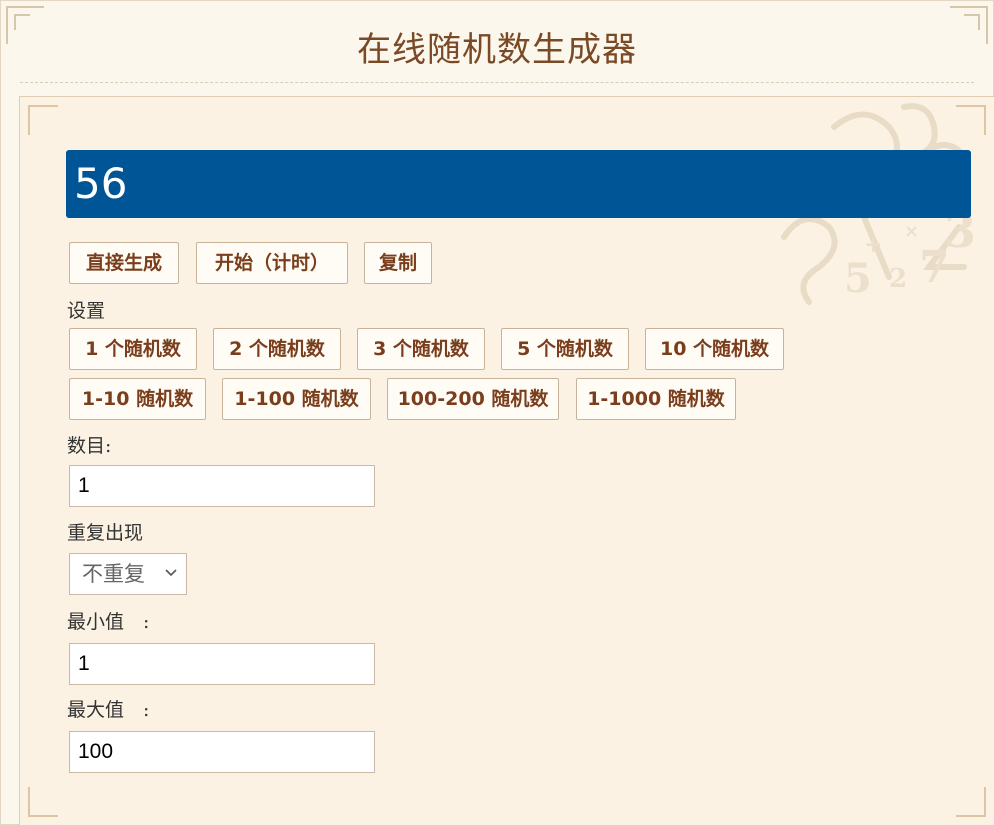 The image size is (994, 825). Describe the element at coordinates (934, 267) in the screenshot. I see `svg-text: 7` at that location.